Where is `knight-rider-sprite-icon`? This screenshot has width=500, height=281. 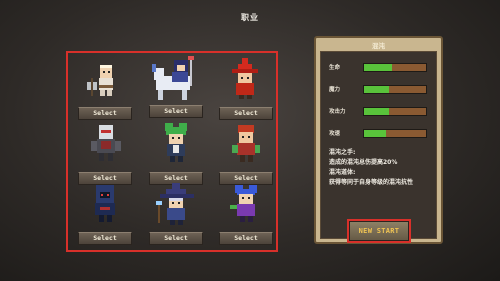
knight-rider-sprite-icon is located at coordinates (173, 78).